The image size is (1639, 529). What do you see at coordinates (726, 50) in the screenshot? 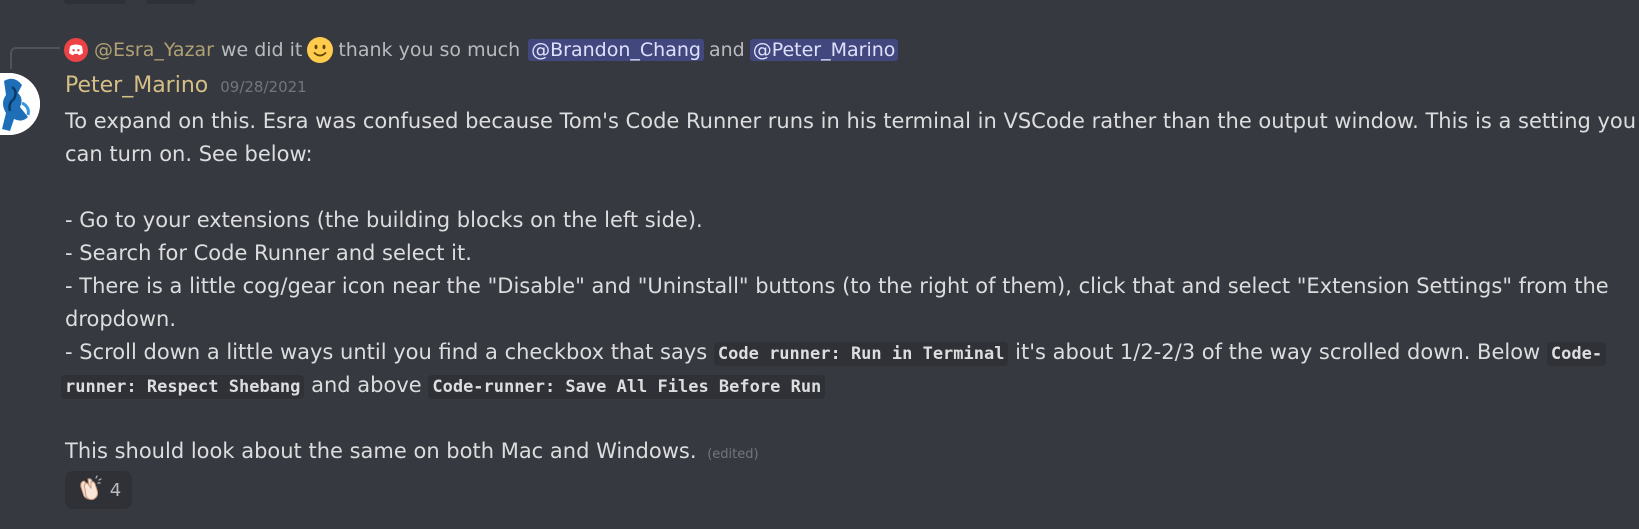
I see `reply-text: and` at bounding box center [726, 50].